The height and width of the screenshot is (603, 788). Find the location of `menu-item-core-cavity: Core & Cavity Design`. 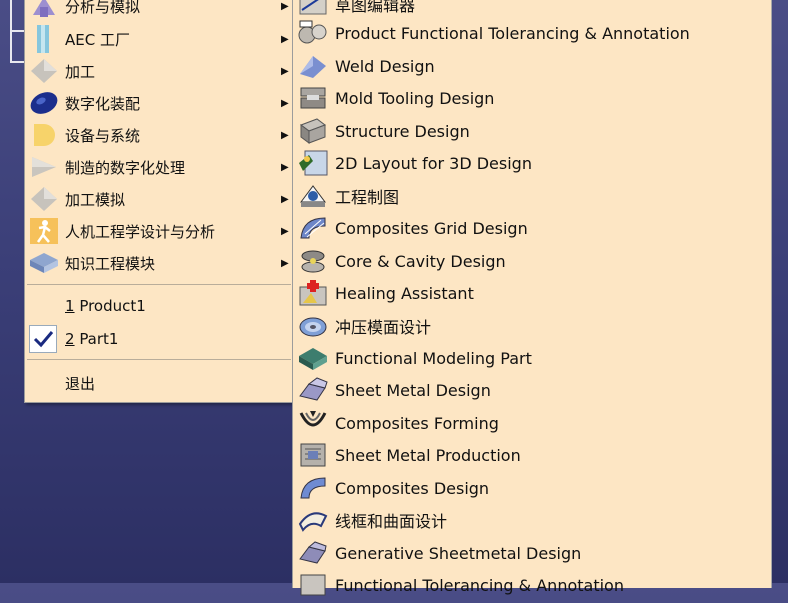

menu-item-core-cavity: Core & Cavity Design is located at coordinates (532, 261).